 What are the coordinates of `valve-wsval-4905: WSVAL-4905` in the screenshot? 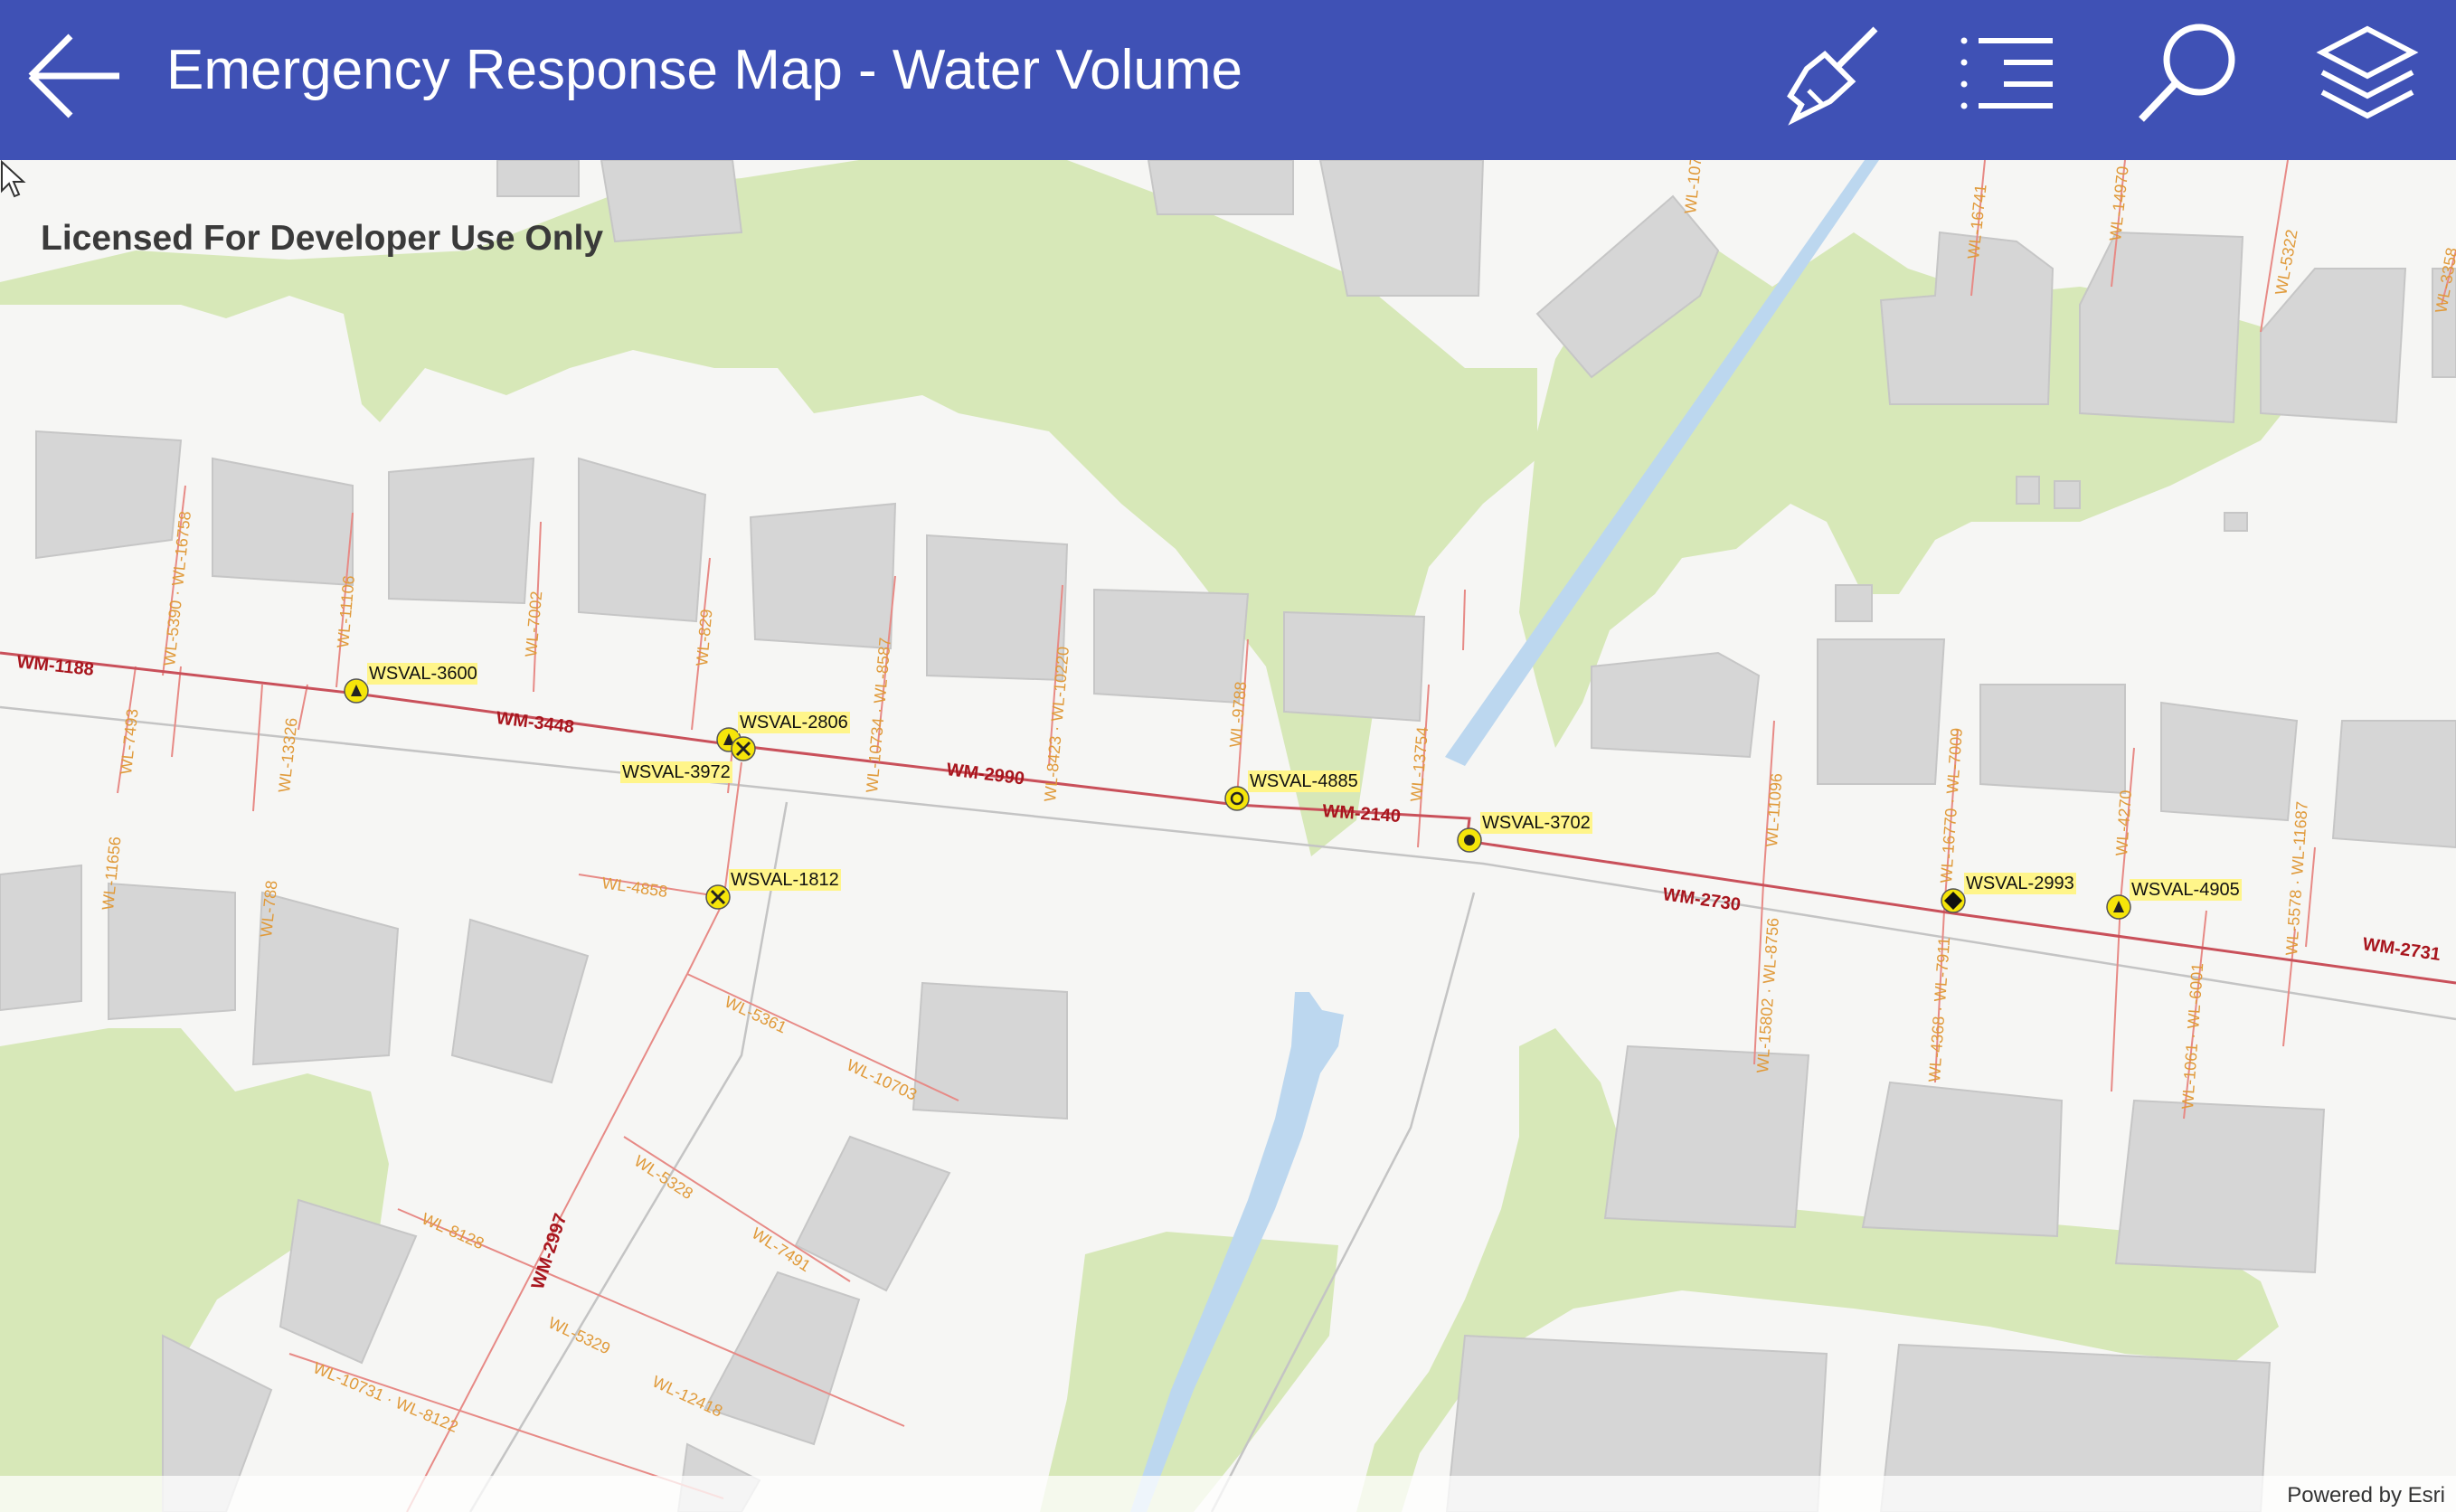 It's located at (2174, 899).